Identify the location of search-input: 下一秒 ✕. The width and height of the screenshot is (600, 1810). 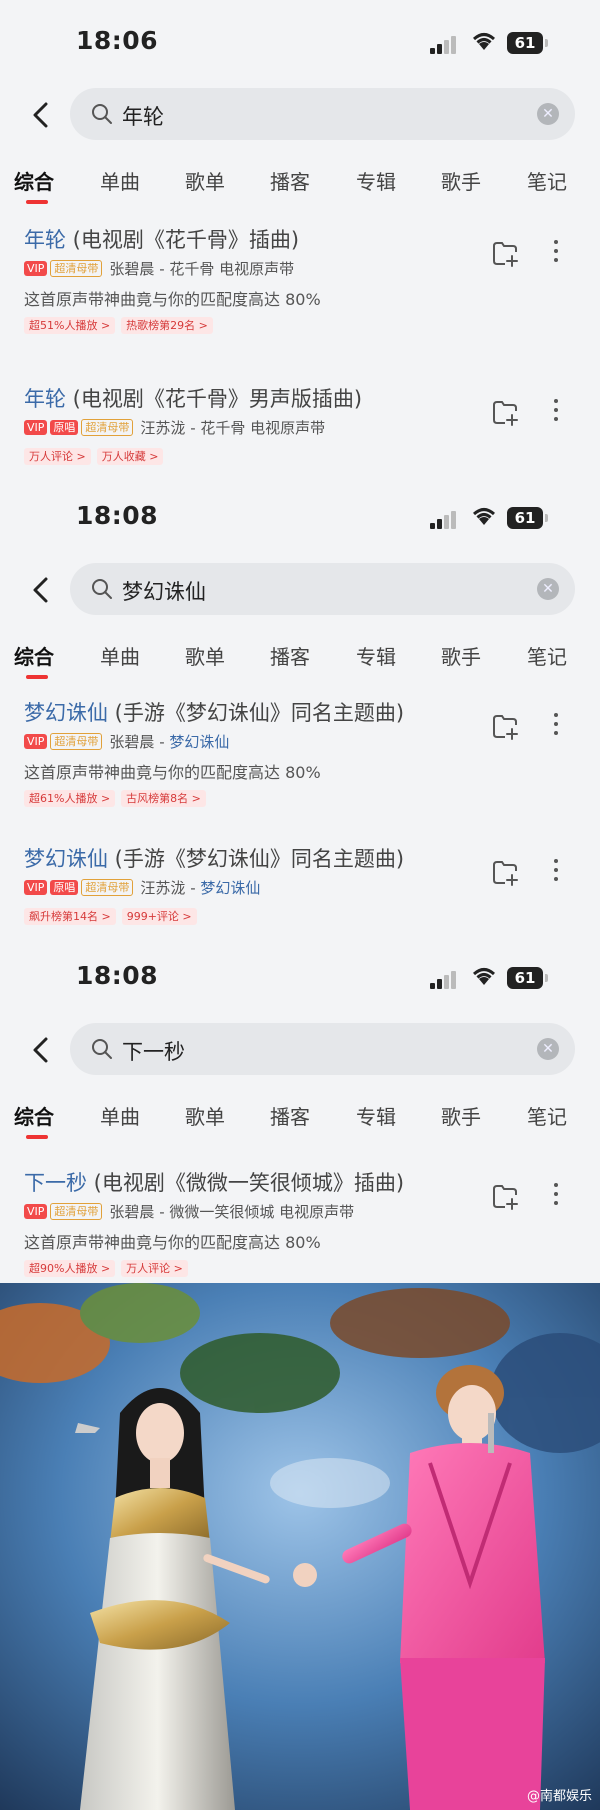
(322, 1049).